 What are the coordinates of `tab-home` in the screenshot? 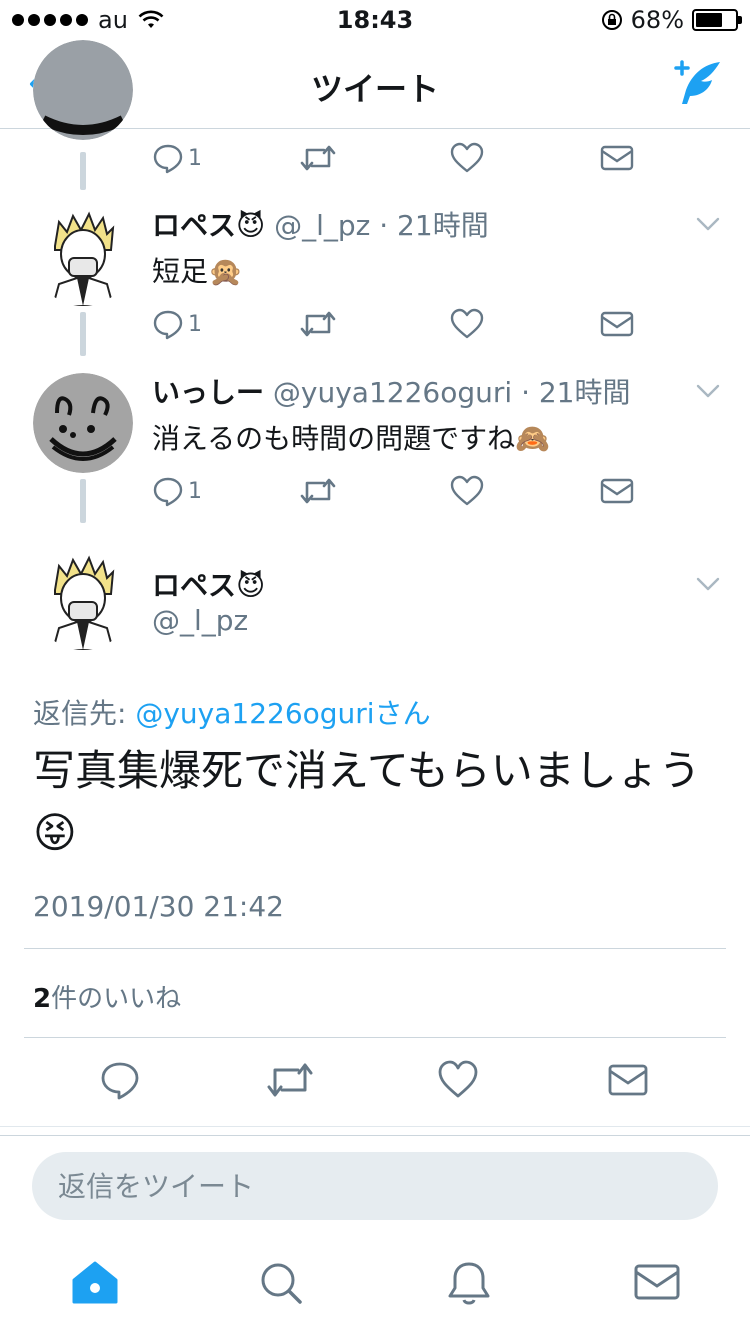 It's located at (95, 1283).